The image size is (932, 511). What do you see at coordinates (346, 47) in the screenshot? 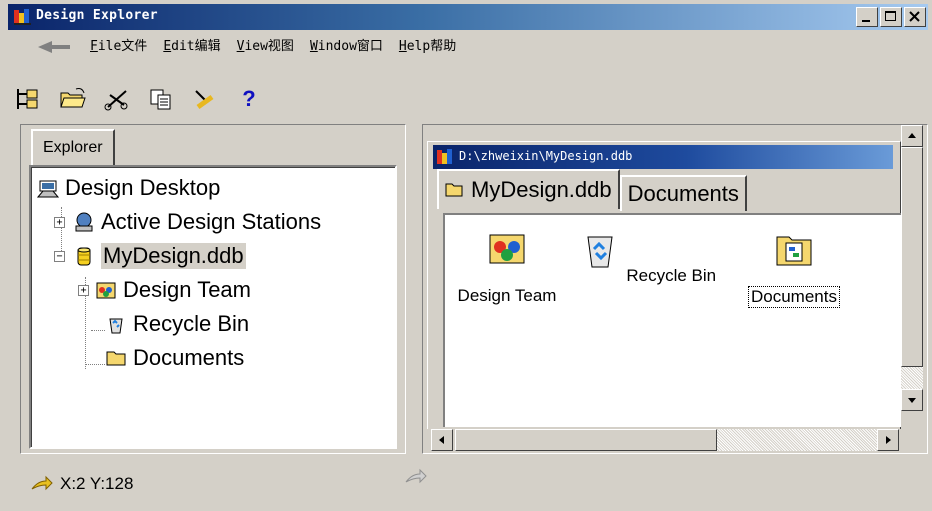
I see `menu-window: Window窗口` at bounding box center [346, 47].